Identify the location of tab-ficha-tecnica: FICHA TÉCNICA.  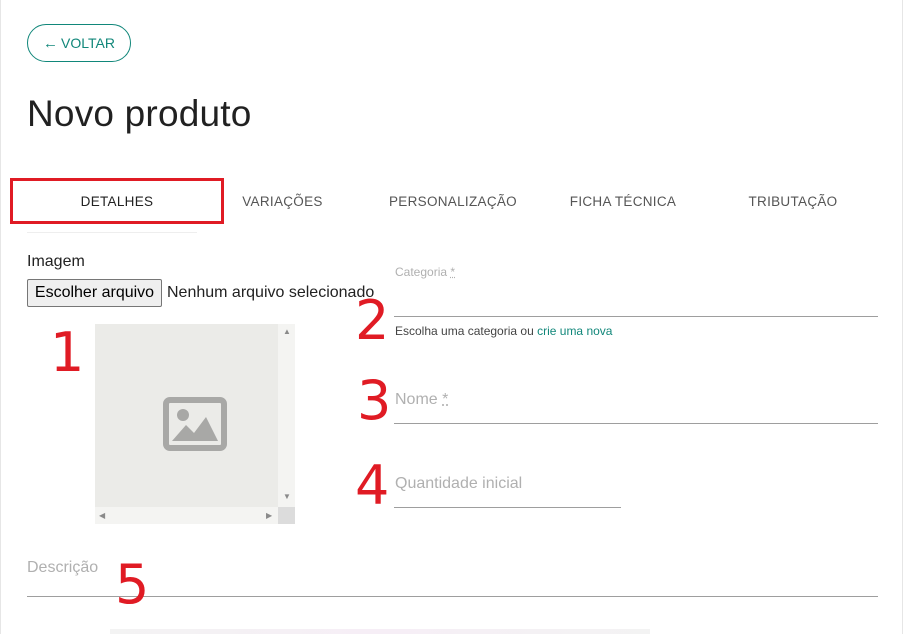
(623, 201).